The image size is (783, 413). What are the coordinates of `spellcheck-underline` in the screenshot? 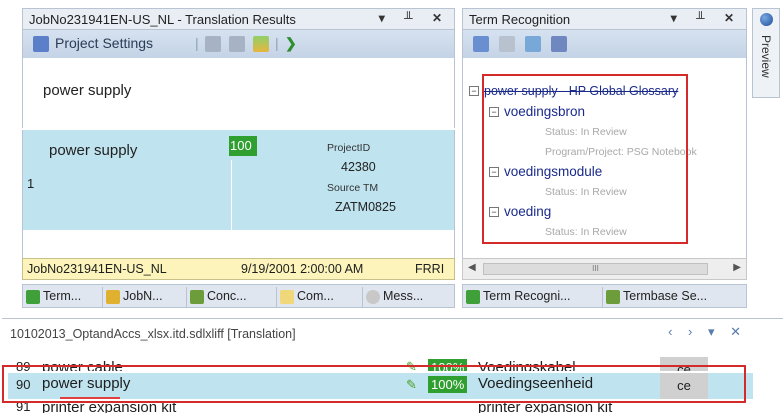 It's located at (90, 398).